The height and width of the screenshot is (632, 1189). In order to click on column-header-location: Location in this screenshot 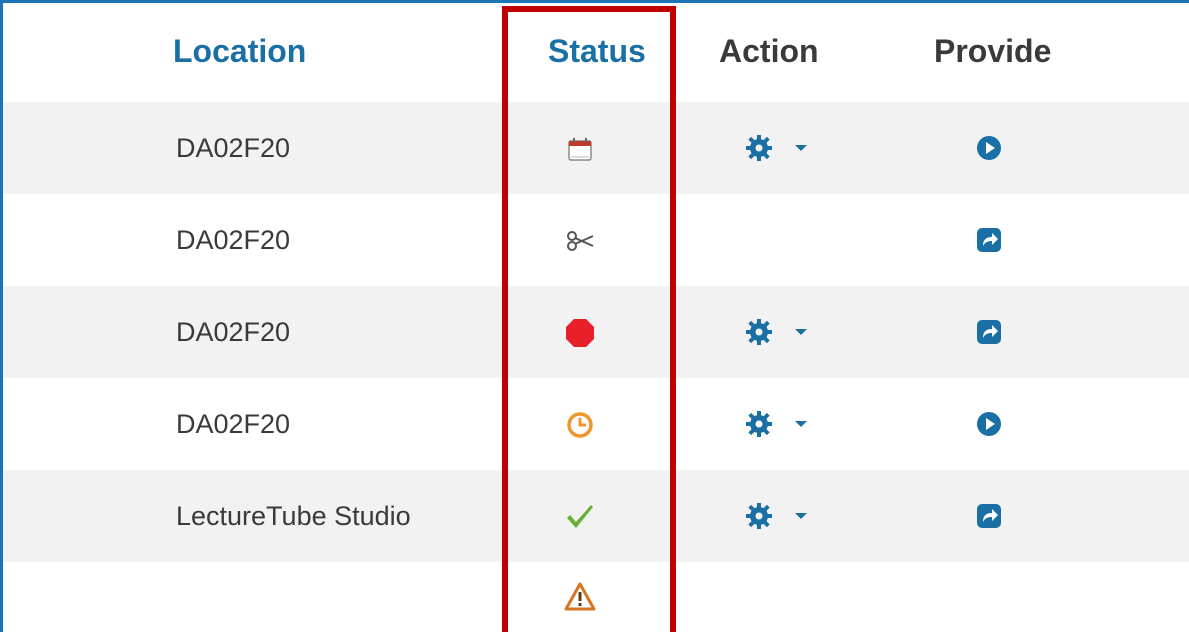, I will do `click(239, 51)`.